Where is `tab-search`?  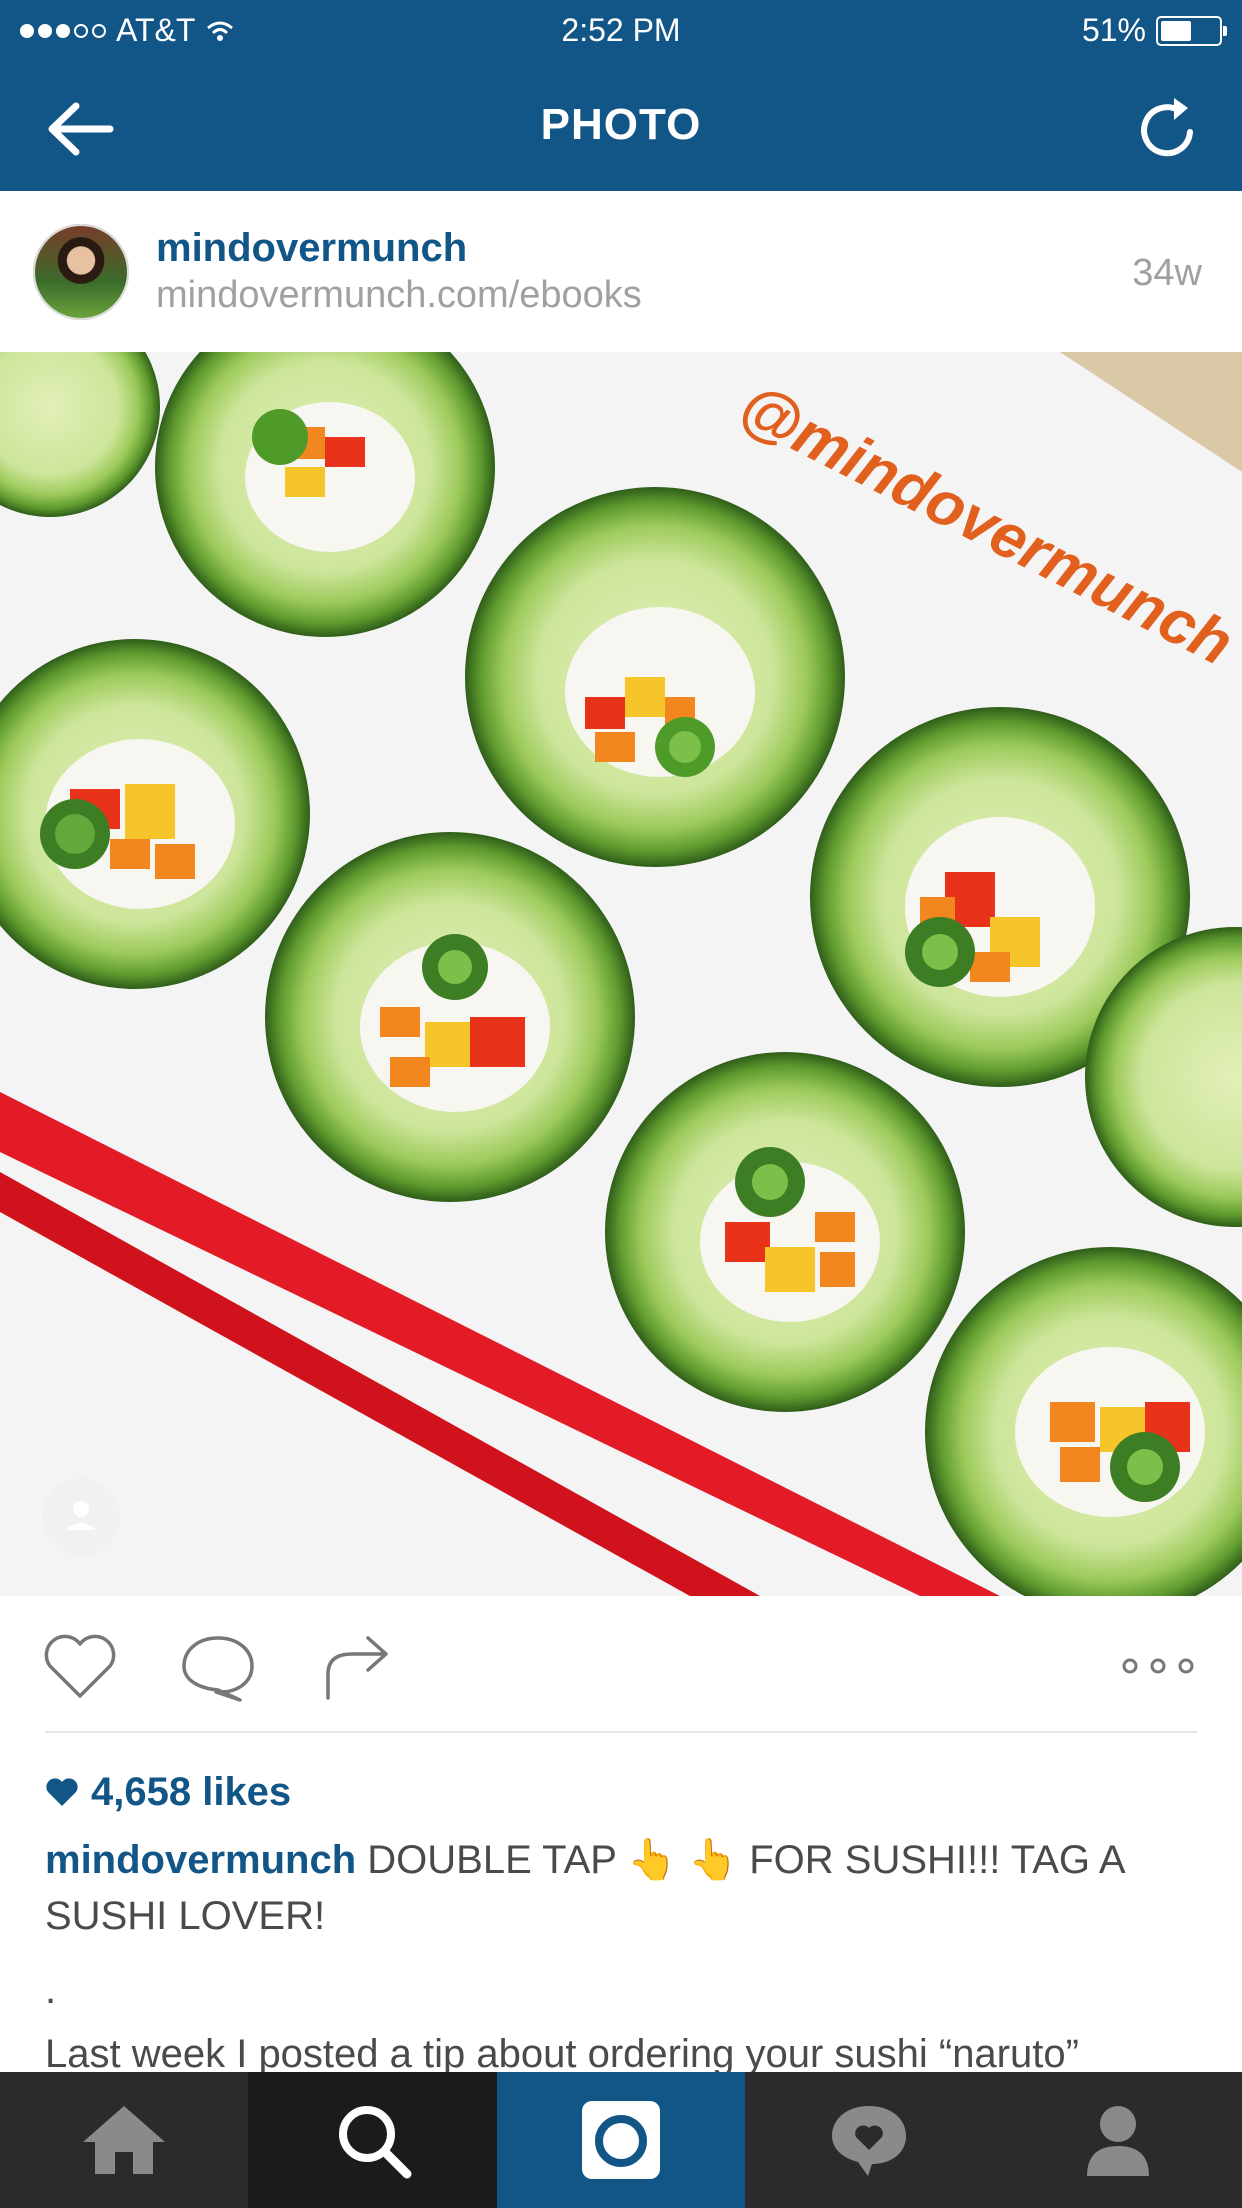 tab-search is located at coordinates (372, 2140).